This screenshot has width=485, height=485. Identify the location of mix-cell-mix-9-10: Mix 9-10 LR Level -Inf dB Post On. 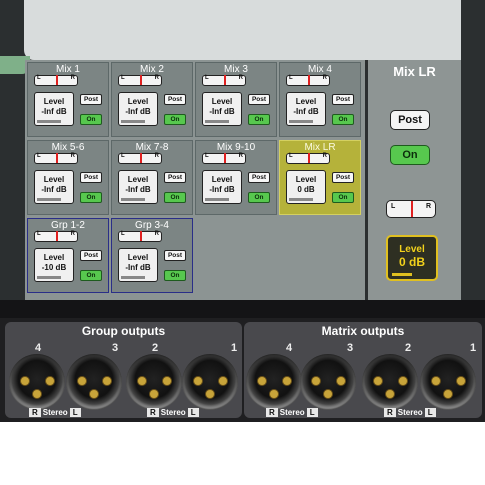
(236, 177).